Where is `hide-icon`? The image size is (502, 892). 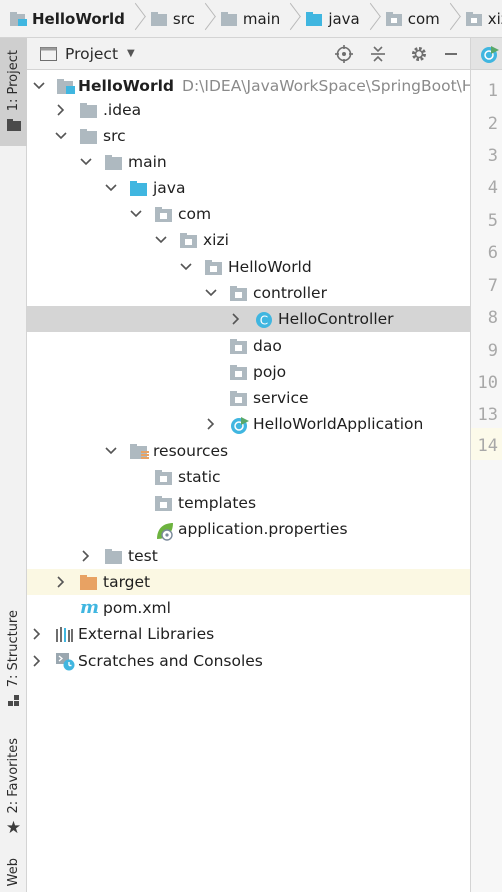 hide-icon is located at coordinates (451, 54).